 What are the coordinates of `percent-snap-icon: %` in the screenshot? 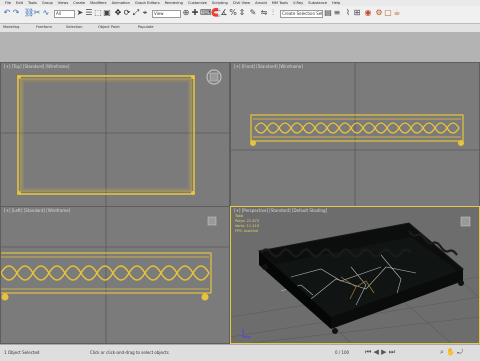 It's located at (233, 13).